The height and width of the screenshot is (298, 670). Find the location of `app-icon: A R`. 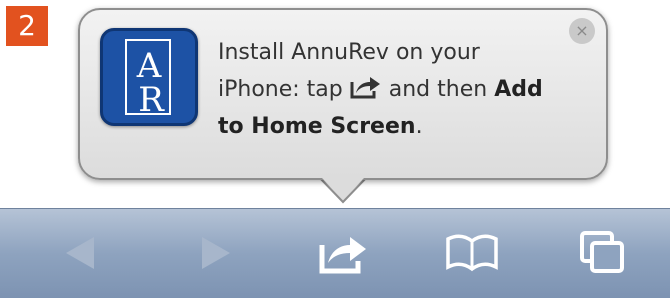

app-icon: A R is located at coordinates (149, 77).